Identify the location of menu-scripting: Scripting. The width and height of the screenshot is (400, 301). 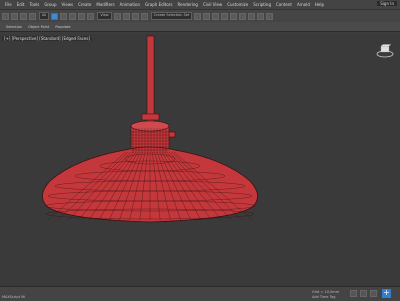
(262, 4).